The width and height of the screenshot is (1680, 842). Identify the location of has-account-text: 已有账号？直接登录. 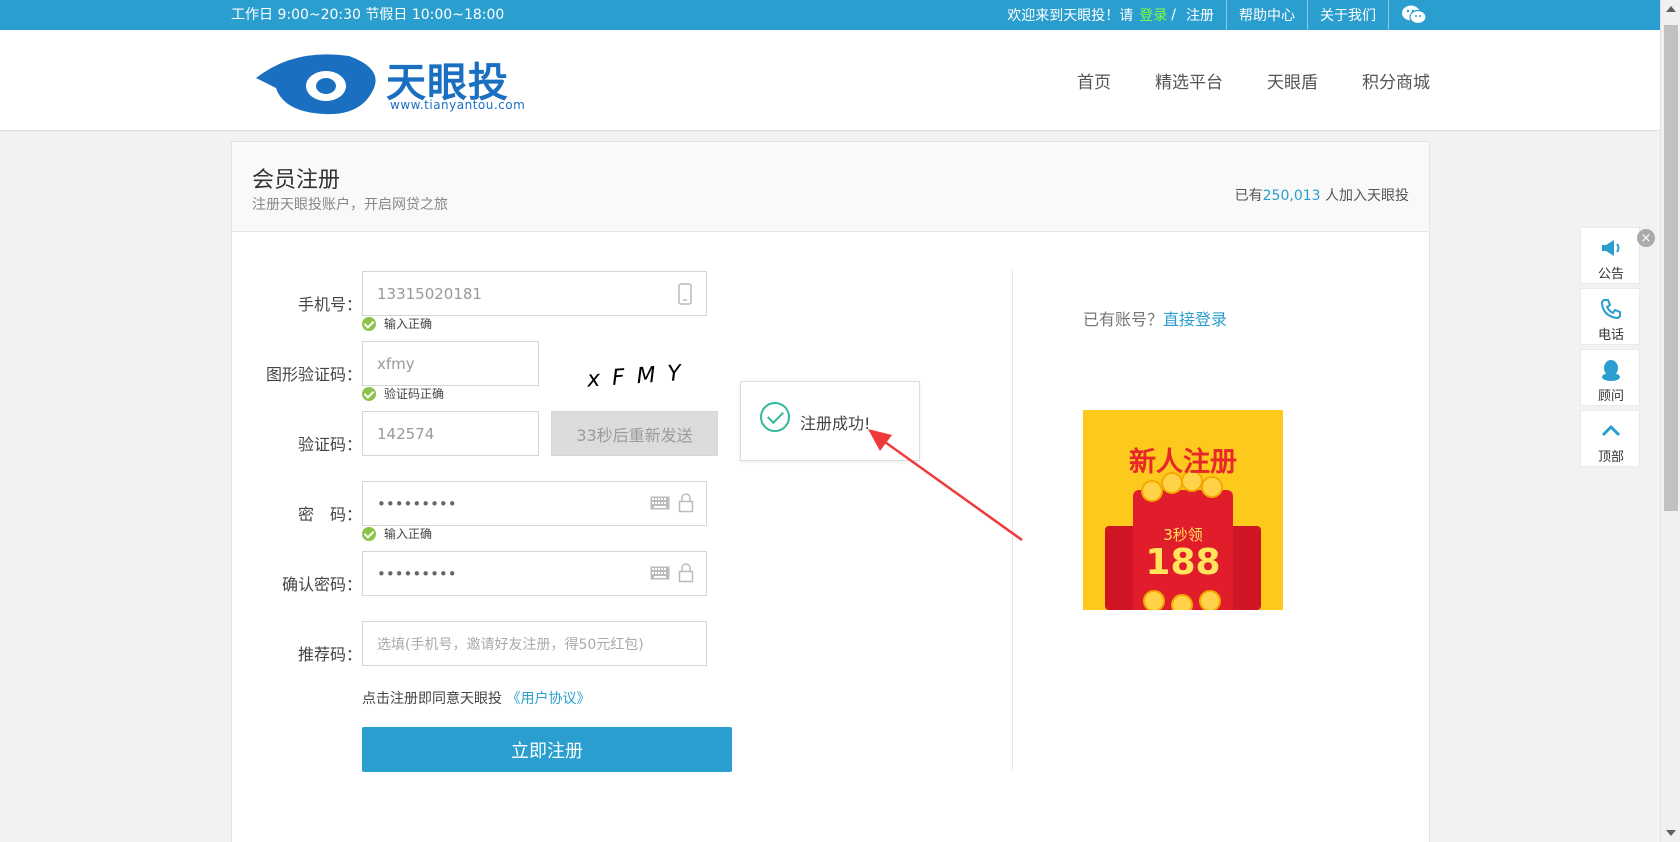
(1155, 318).